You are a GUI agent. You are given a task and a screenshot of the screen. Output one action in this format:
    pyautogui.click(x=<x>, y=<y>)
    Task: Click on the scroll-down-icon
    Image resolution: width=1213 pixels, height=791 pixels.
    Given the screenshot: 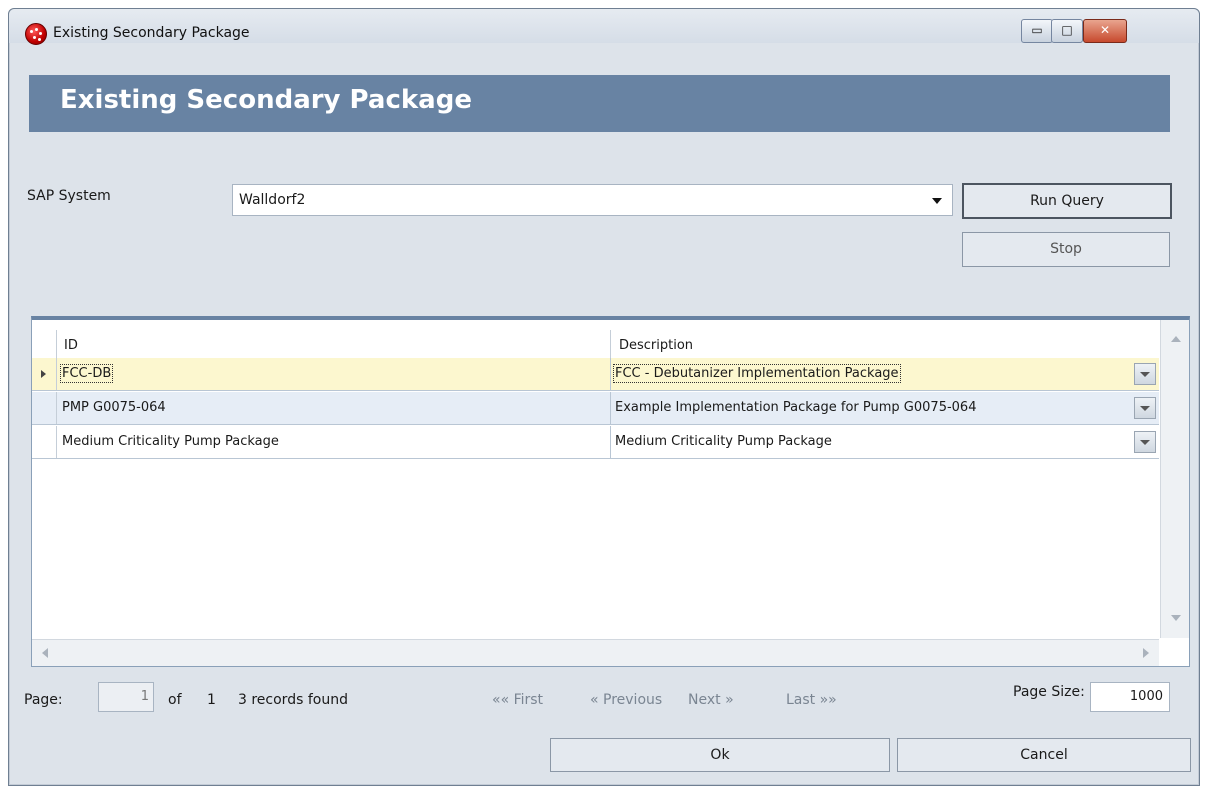 What is the action you would take?
    pyautogui.click(x=1176, y=618)
    